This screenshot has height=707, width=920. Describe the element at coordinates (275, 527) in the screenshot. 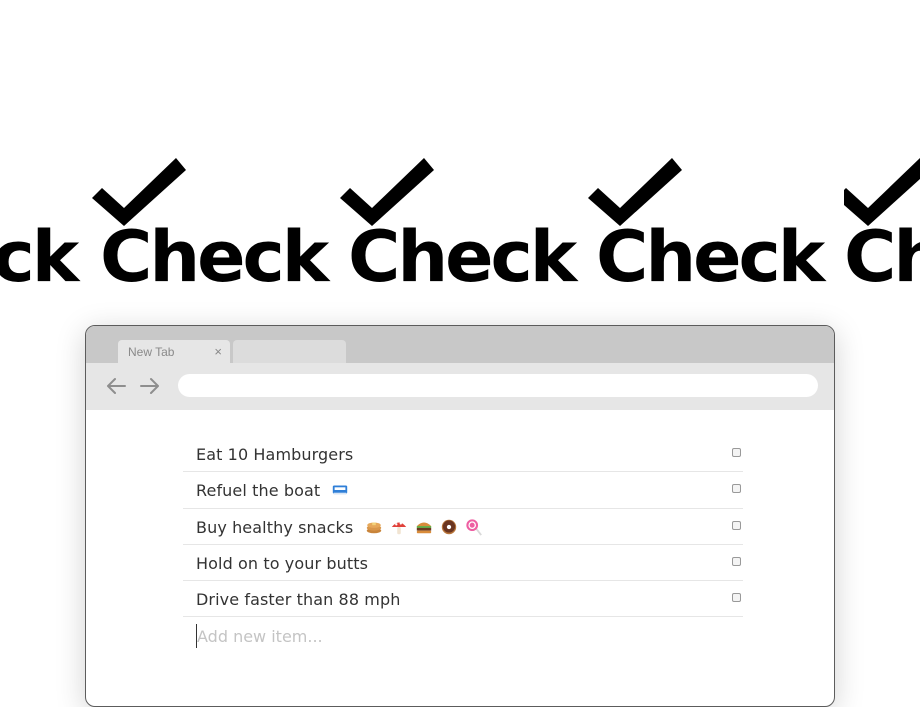

I see `todo-item-text: Buy healthy snacks` at that location.